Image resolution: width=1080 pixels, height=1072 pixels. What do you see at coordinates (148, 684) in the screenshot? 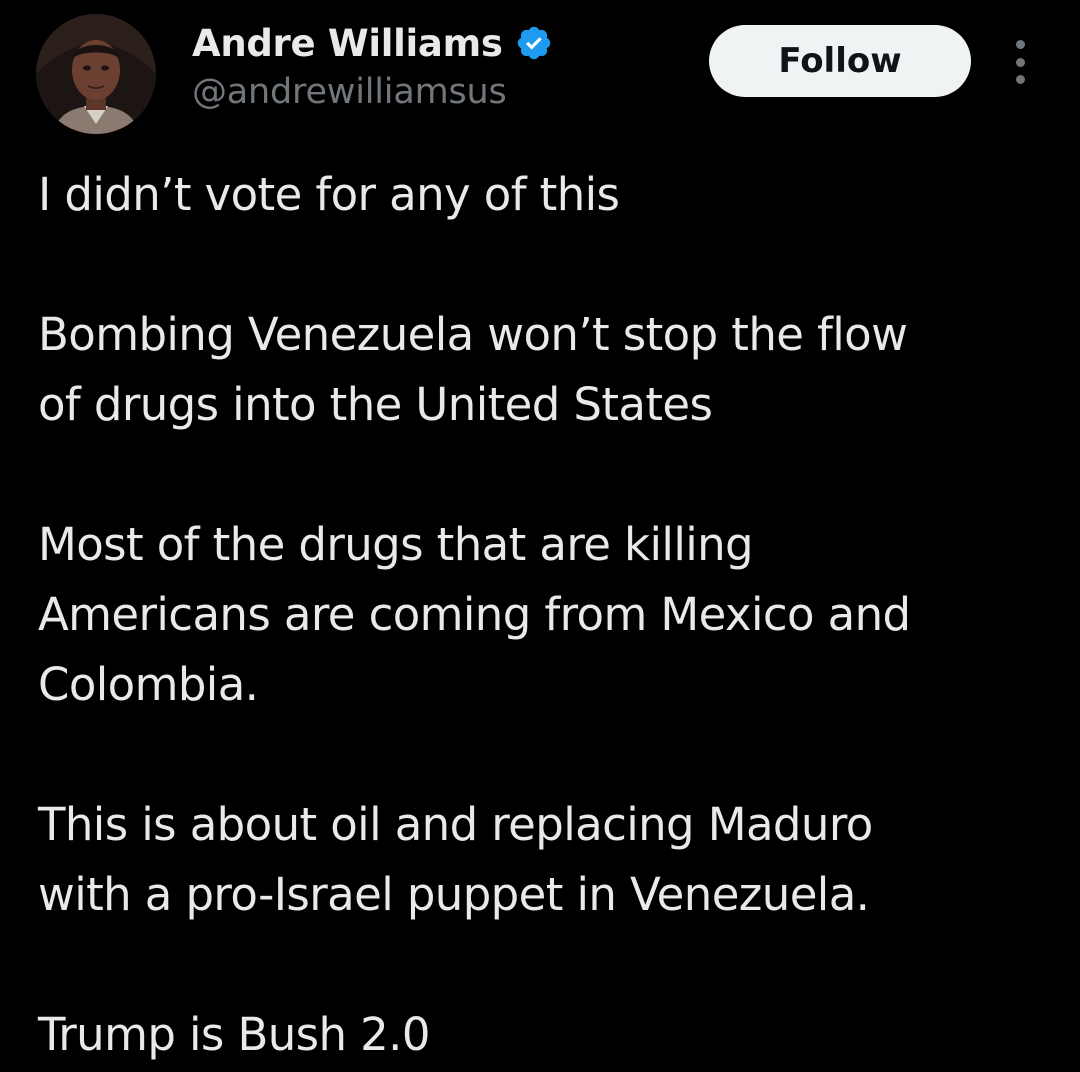
I see `text-line: Colombia.` at bounding box center [148, 684].